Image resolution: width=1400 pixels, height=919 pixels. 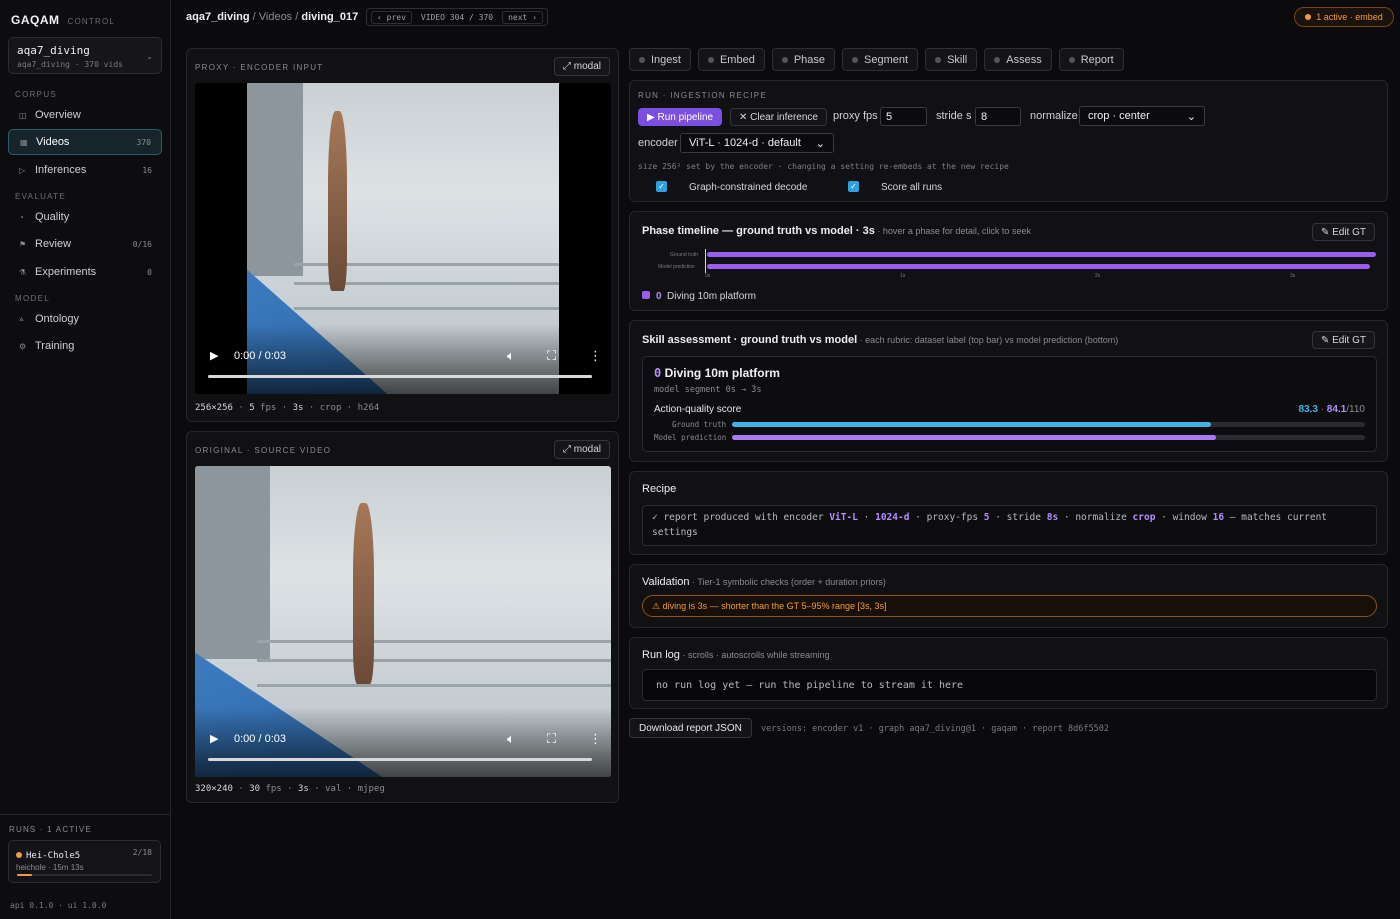 I want to click on tab-report: Report, so click(x=1091, y=59).